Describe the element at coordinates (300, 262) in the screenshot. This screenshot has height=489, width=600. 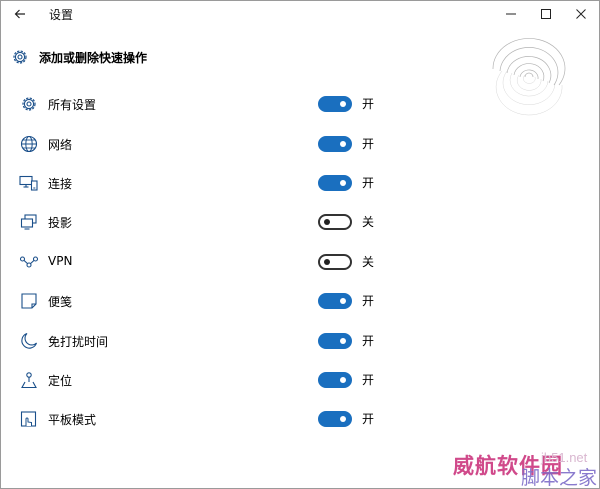
I see `setting-row-vpn: VPN 关` at that location.